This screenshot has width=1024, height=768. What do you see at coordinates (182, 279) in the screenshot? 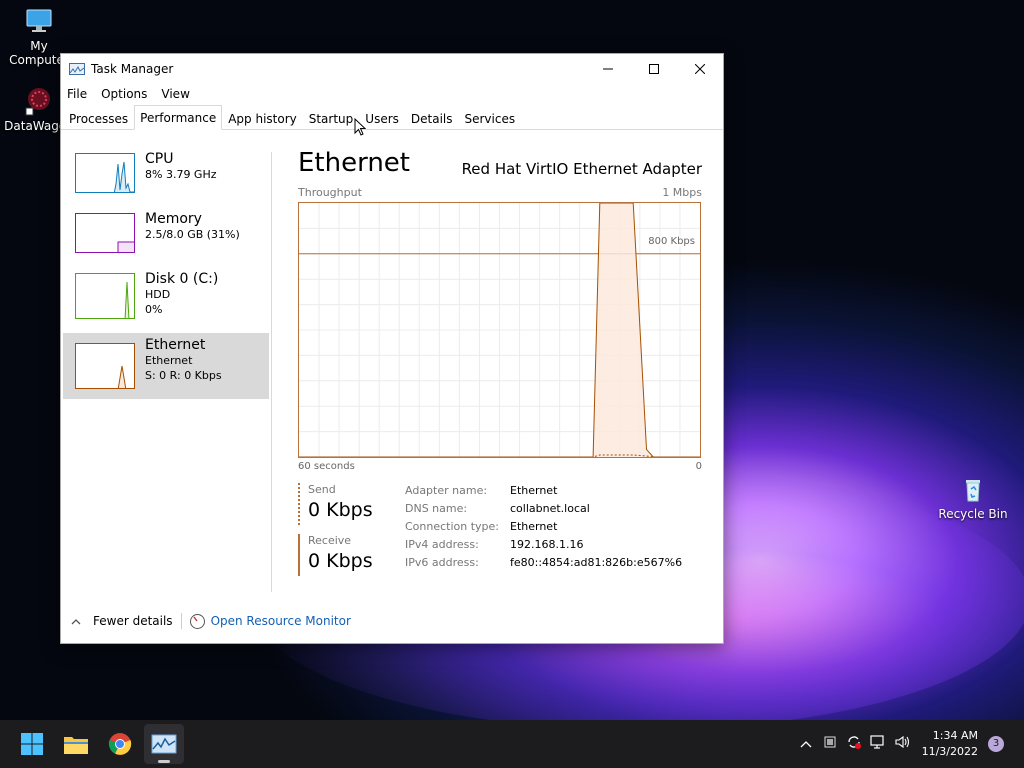
I see `sidebar-item-title: Disk 0 (C:)` at bounding box center [182, 279].